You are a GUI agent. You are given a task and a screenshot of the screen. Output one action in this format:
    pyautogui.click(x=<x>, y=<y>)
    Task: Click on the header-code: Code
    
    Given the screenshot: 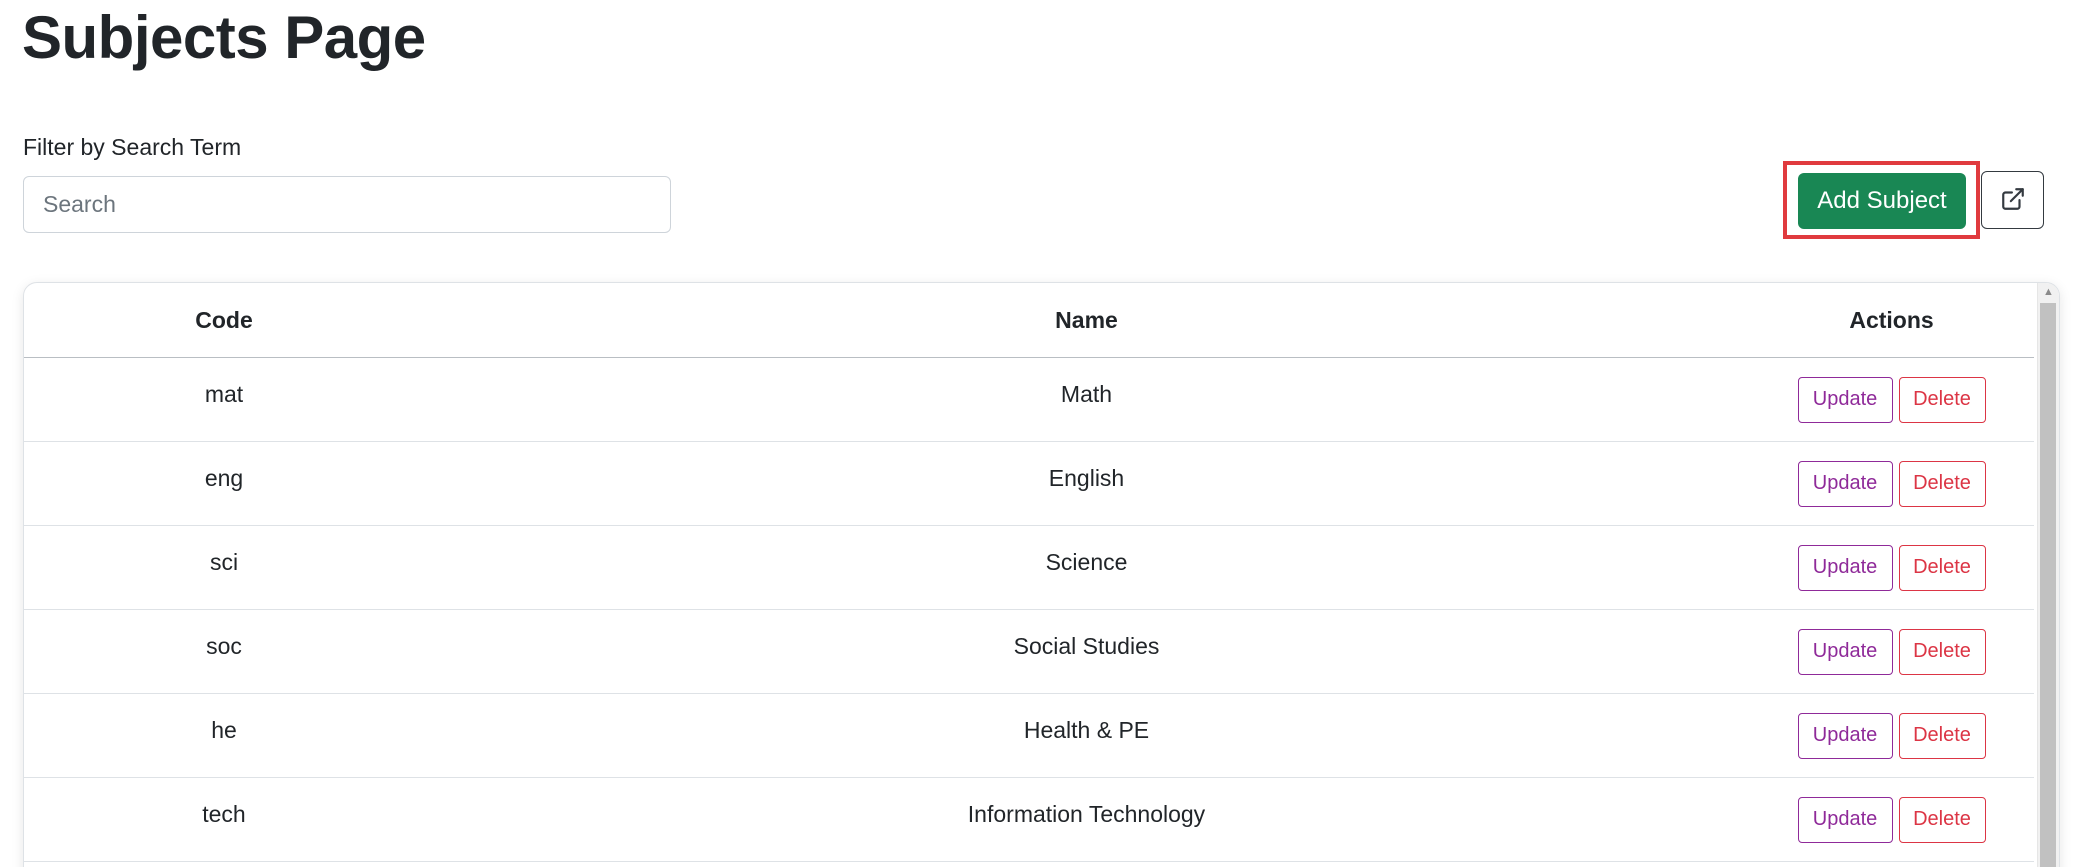 What is the action you would take?
    pyautogui.click(x=224, y=320)
    